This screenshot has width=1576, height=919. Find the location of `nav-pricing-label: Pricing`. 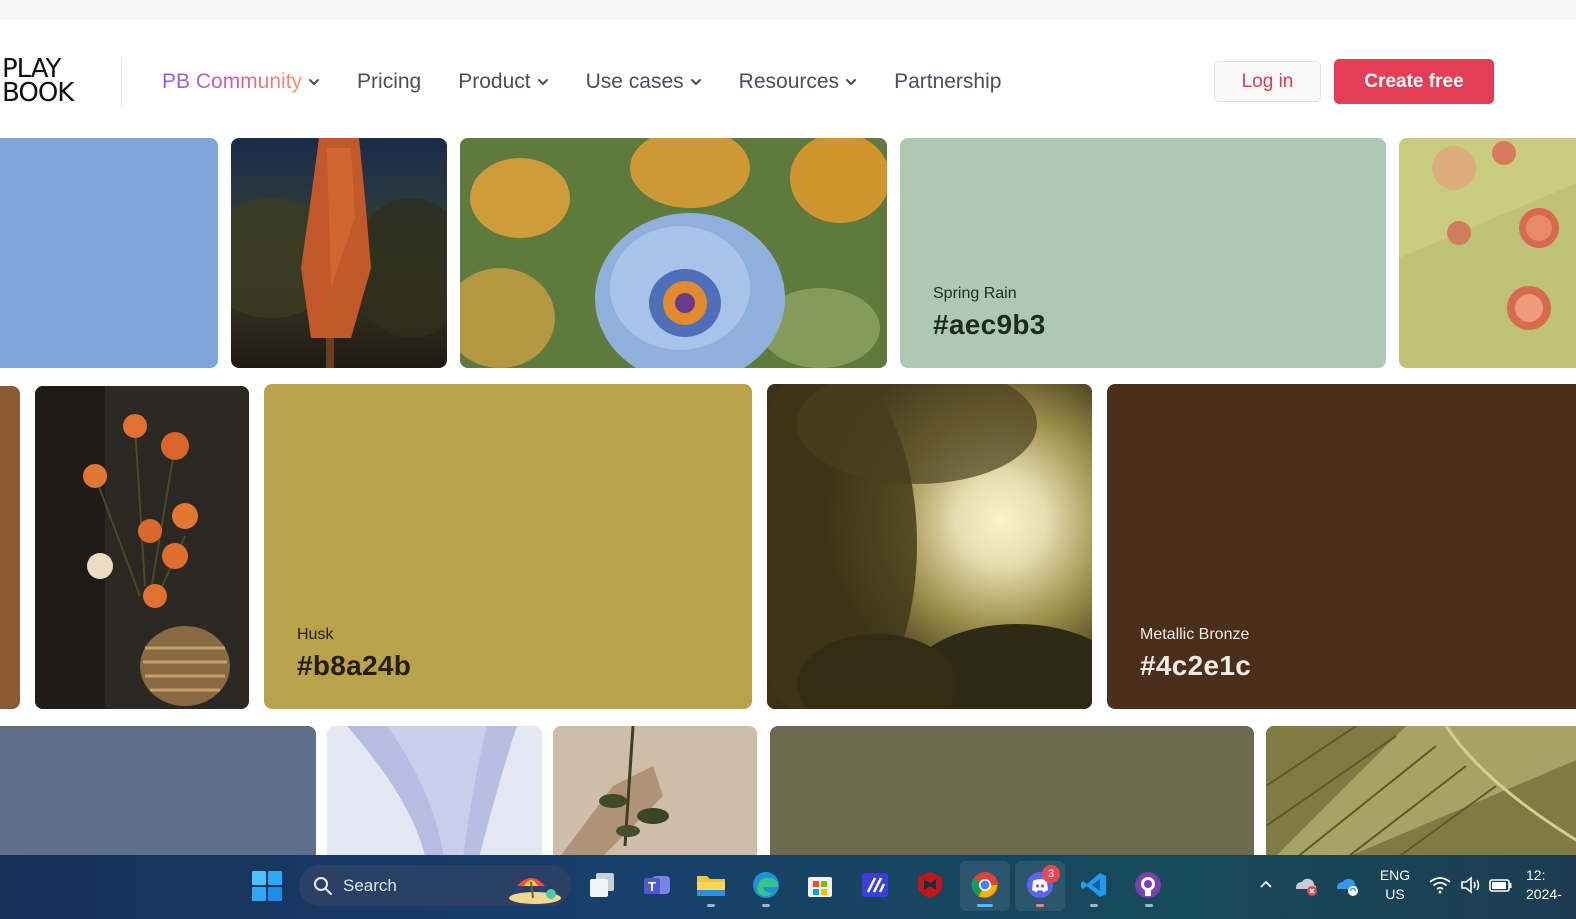

nav-pricing-label: Pricing is located at coordinates (389, 81).